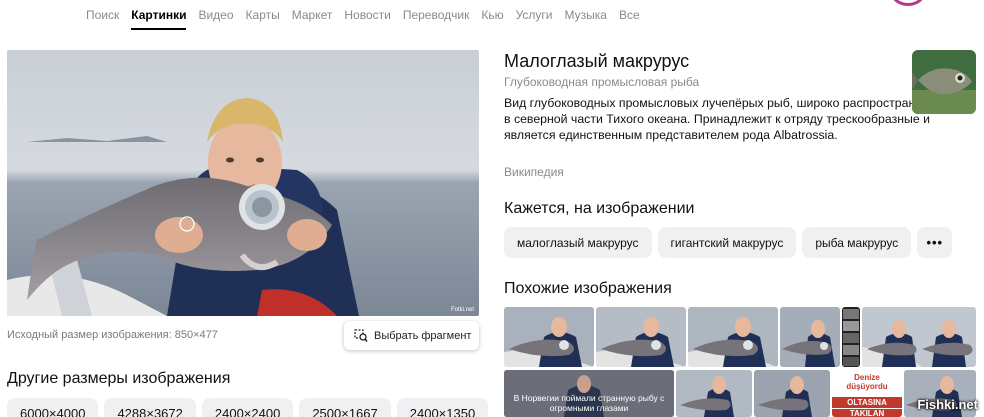  What do you see at coordinates (102, 15) in the screenshot?
I see `nav-item-search: Поиск` at bounding box center [102, 15].